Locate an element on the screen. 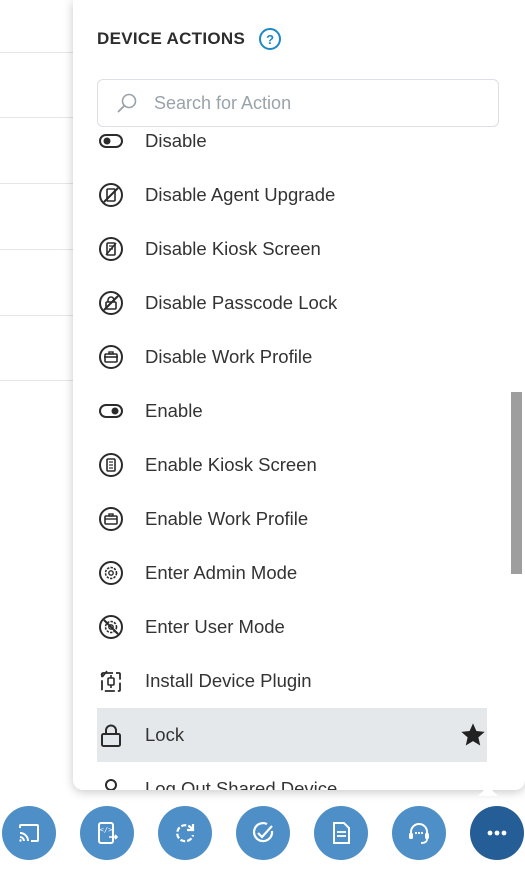 Image resolution: width=525 pixels, height=881 pixels. panel-caret is located at coordinates (488, 791).